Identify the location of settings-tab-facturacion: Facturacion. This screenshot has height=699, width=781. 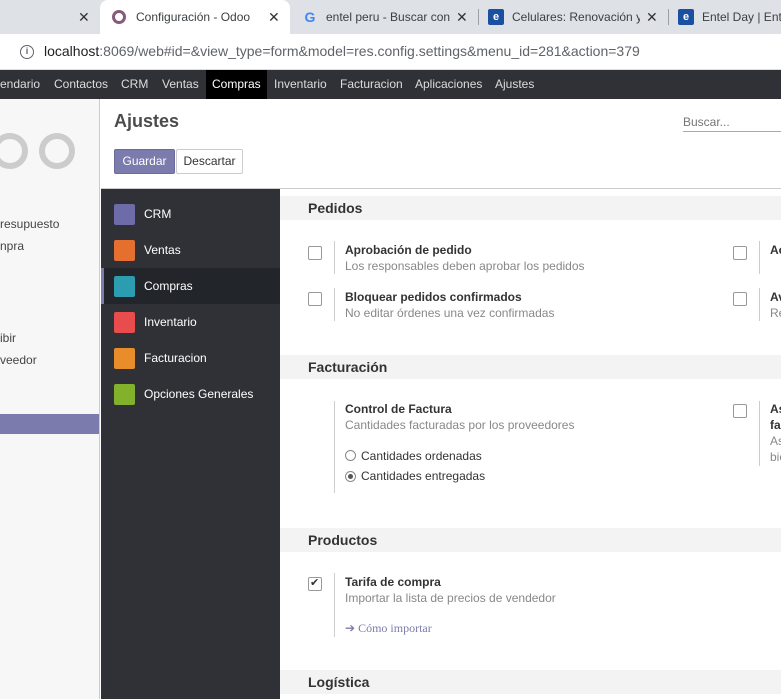
(190, 358).